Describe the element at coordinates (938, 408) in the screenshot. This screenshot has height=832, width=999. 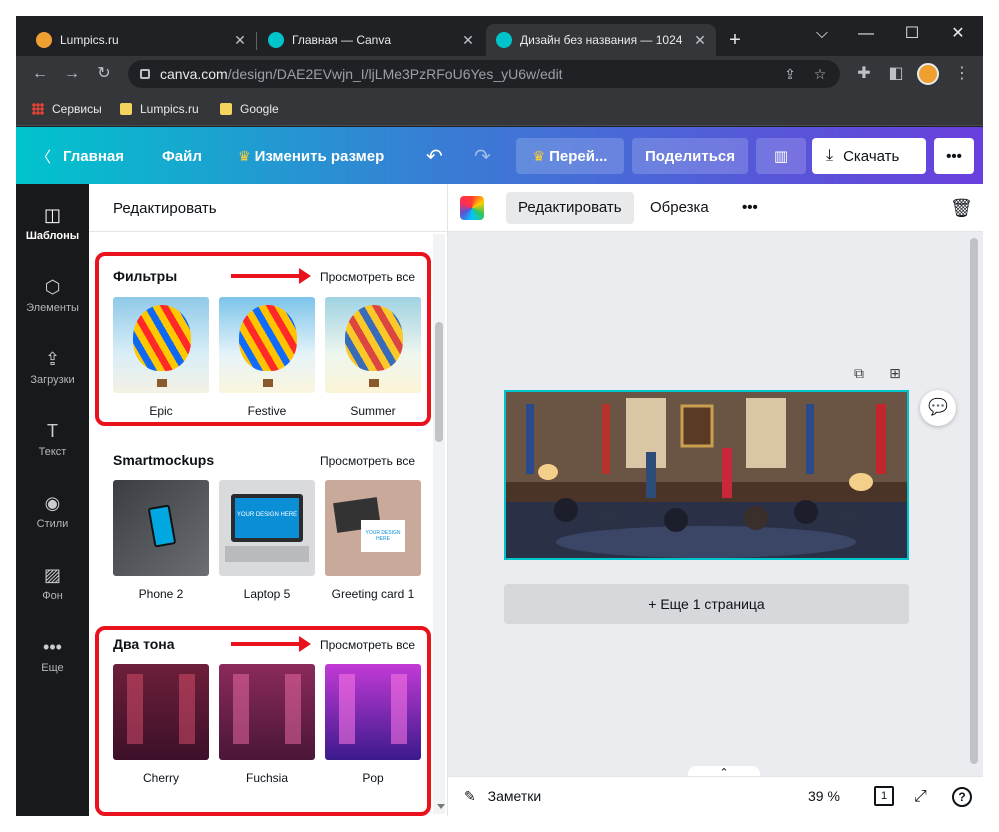
I see `add-comment-icon: 💬` at that location.